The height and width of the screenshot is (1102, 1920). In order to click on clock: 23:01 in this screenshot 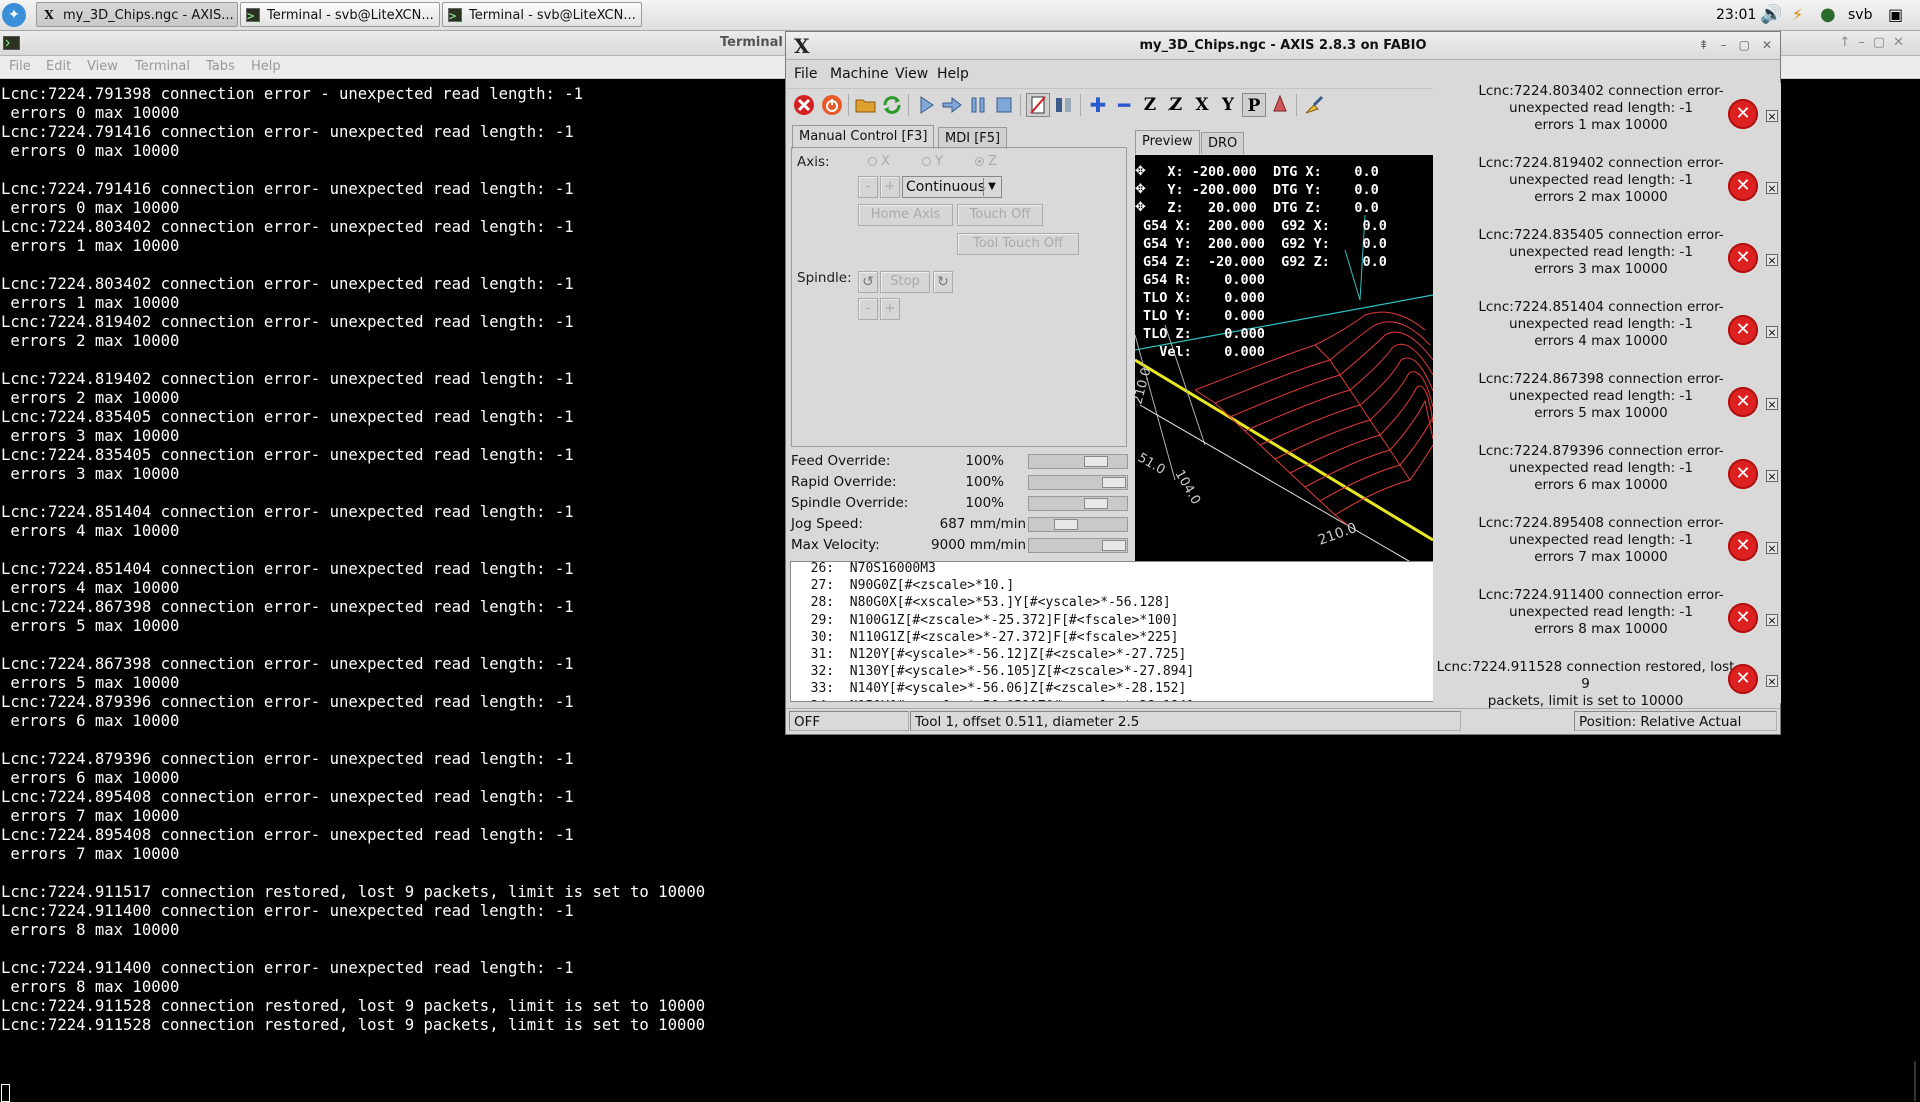, I will do `click(1736, 15)`.